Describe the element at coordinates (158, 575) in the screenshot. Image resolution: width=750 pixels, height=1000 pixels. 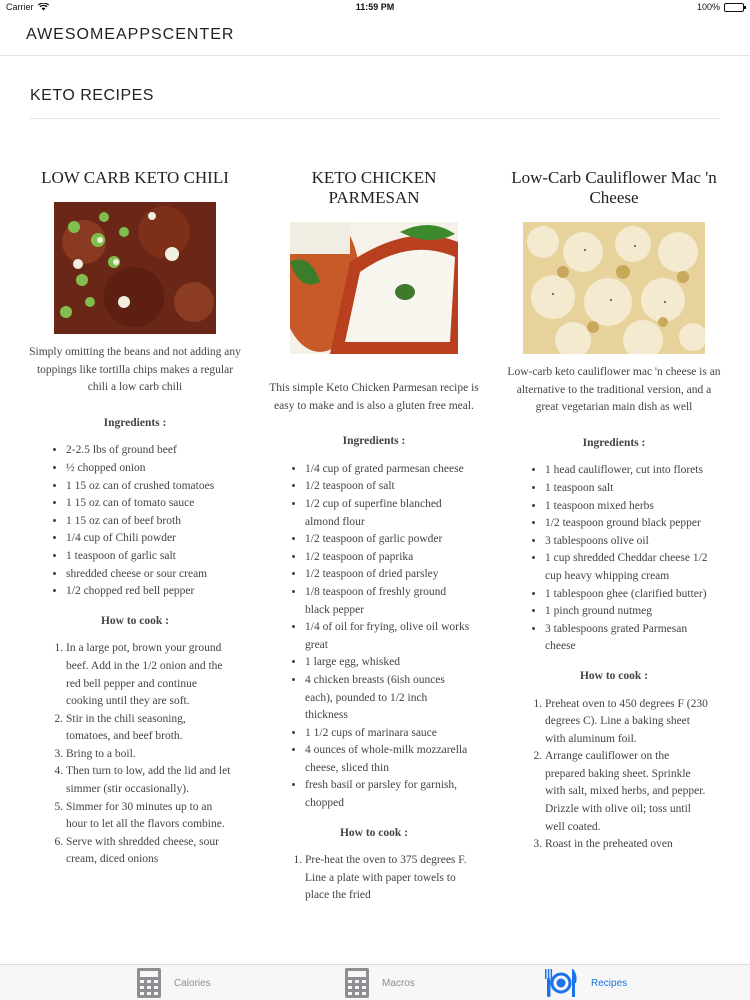
I see `list-item: shredded cheese or sour cream` at that location.